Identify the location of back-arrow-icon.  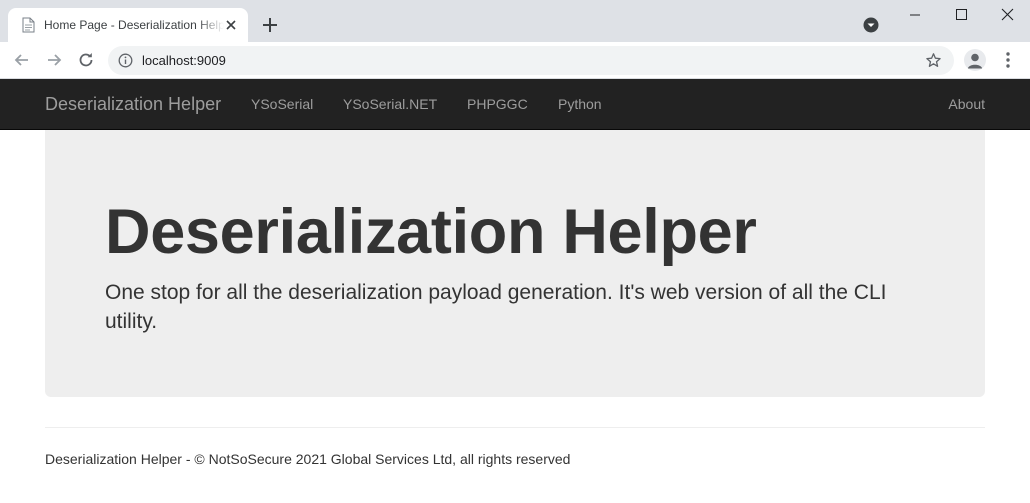
(22, 60).